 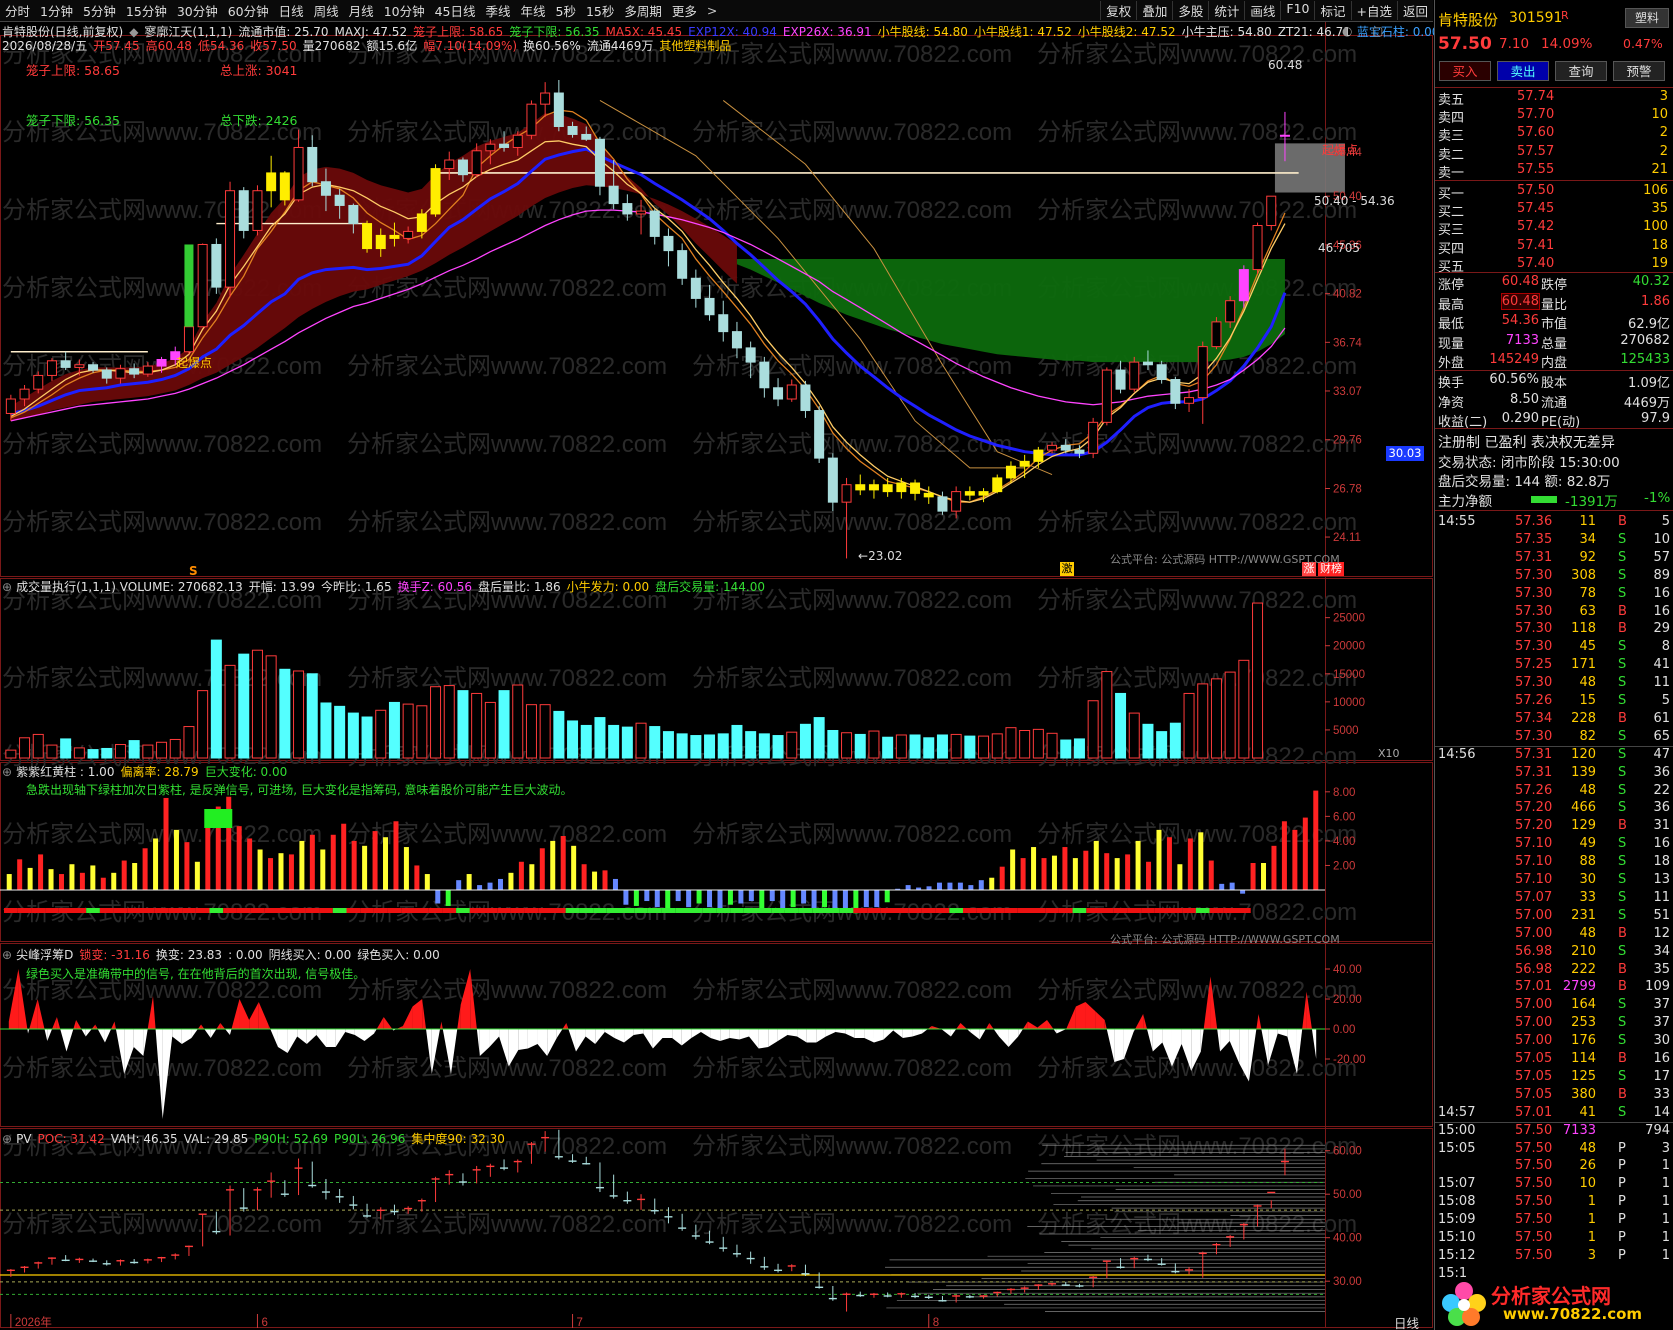 I want to click on ask-row: 卖二 57.57 2, so click(x=1554, y=153).